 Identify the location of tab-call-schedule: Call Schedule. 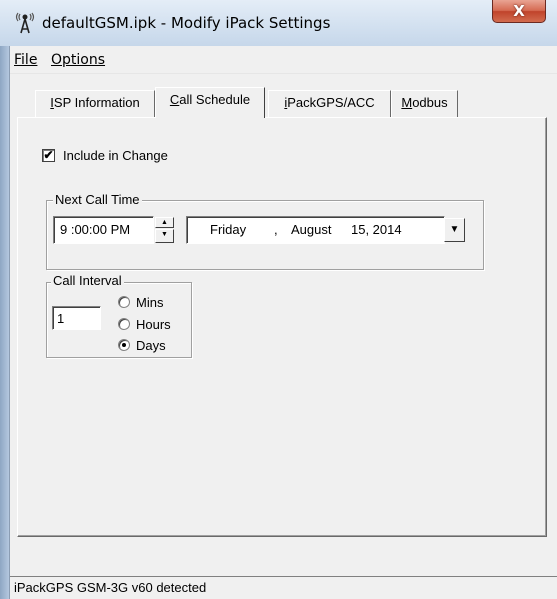
(210, 102).